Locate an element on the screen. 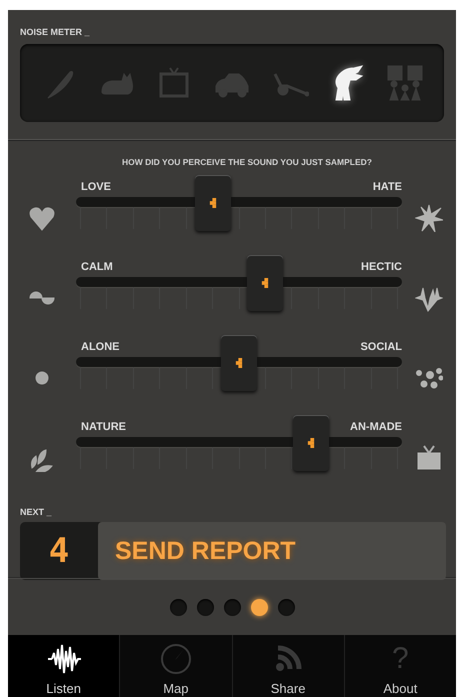  tab: ? About is located at coordinates (400, 666).